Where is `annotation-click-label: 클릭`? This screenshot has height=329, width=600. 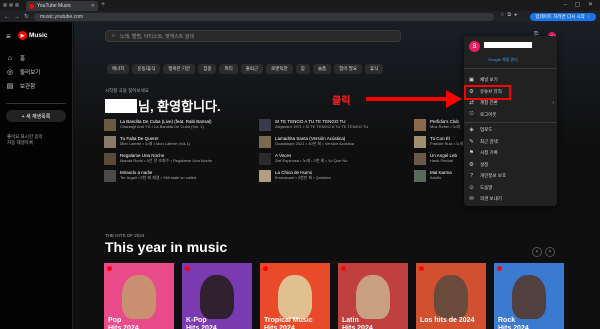 annotation-click-label: 클릭 is located at coordinates (341, 101).